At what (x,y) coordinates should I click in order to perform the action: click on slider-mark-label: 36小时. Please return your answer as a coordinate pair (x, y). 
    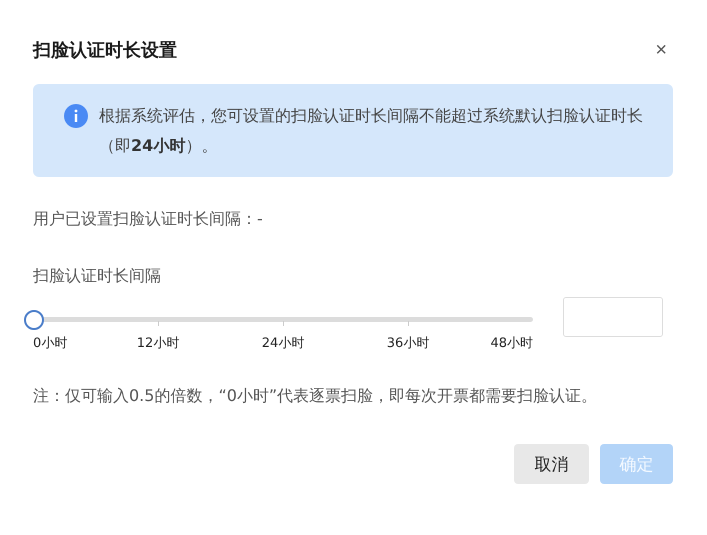
    Looking at the image, I should click on (408, 343).